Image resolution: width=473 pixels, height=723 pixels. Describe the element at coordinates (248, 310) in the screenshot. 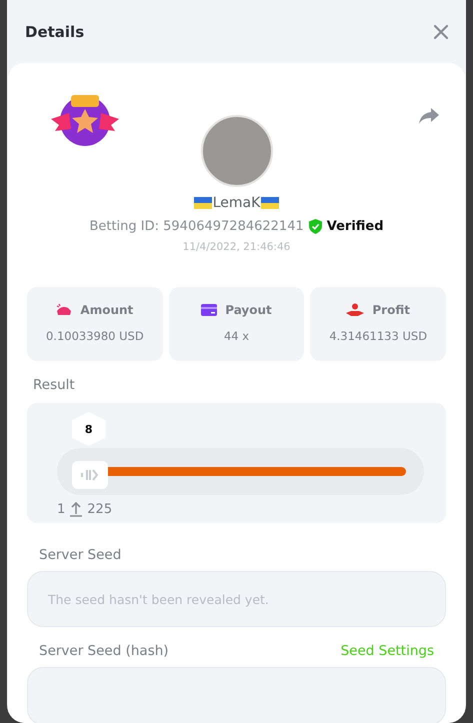

I see `stat-label: Payout` at that location.